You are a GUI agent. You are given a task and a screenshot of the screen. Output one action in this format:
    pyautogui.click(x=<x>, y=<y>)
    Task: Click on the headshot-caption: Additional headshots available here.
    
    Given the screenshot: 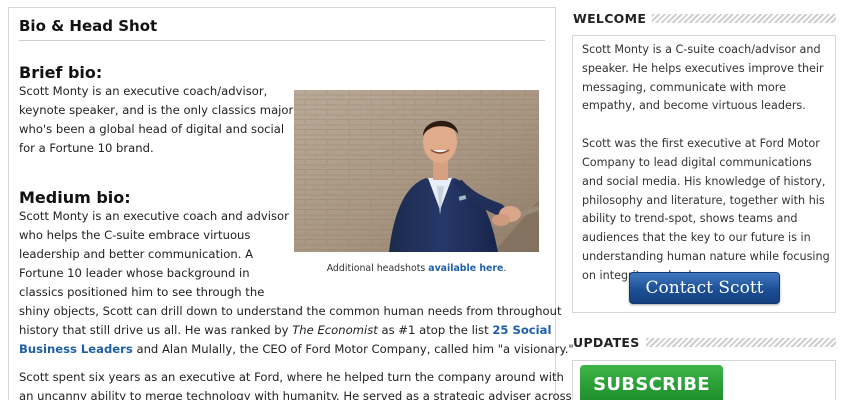 What is the action you would take?
    pyautogui.click(x=416, y=268)
    